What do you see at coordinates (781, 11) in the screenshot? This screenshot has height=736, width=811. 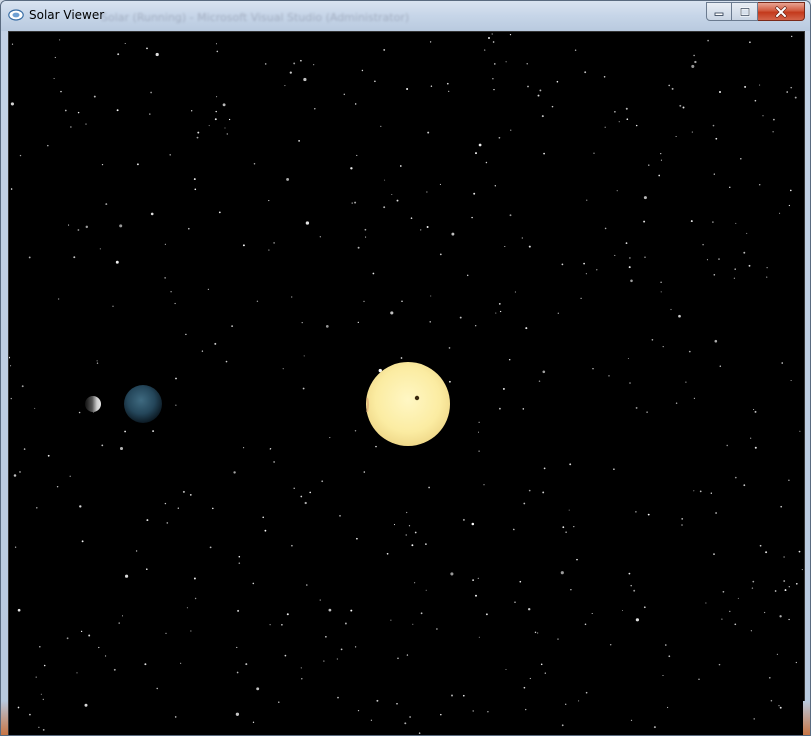 I see `close-button` at bounding box center [781, 11].